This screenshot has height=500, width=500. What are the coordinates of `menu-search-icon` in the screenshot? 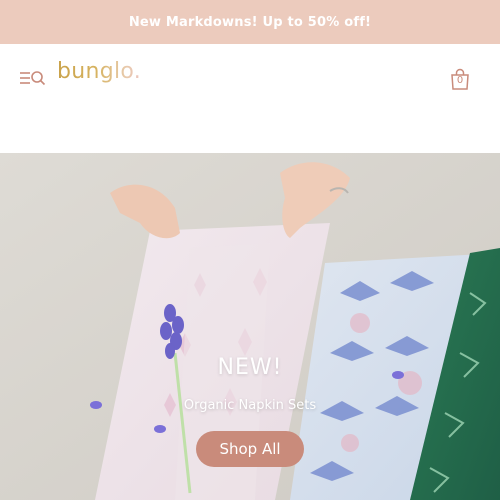 It's located at (33, 78).